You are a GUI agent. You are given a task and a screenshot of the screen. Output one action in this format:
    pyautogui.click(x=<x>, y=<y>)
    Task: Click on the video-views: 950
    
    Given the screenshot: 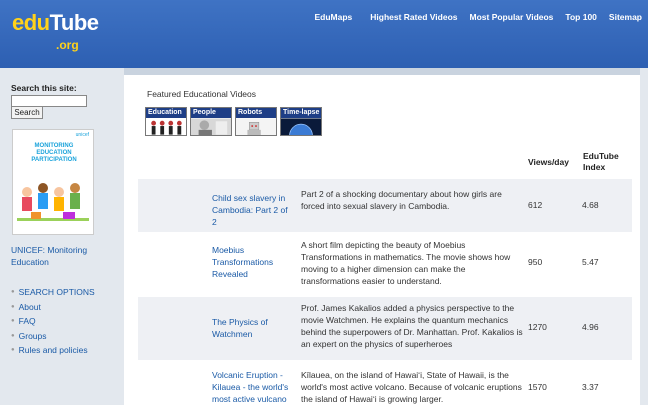 What is the action you would take?
    pyautogui.click(x=535, y=262)
    